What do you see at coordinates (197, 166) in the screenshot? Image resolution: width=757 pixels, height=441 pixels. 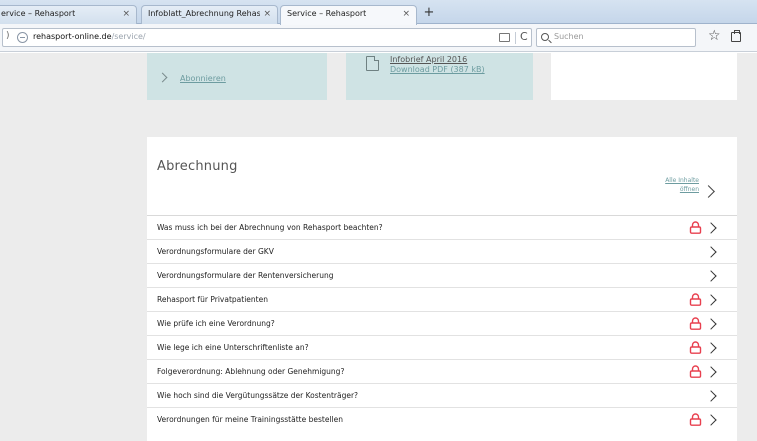 I see `section-title: Abrechnung` at bounding box center [197, 166].